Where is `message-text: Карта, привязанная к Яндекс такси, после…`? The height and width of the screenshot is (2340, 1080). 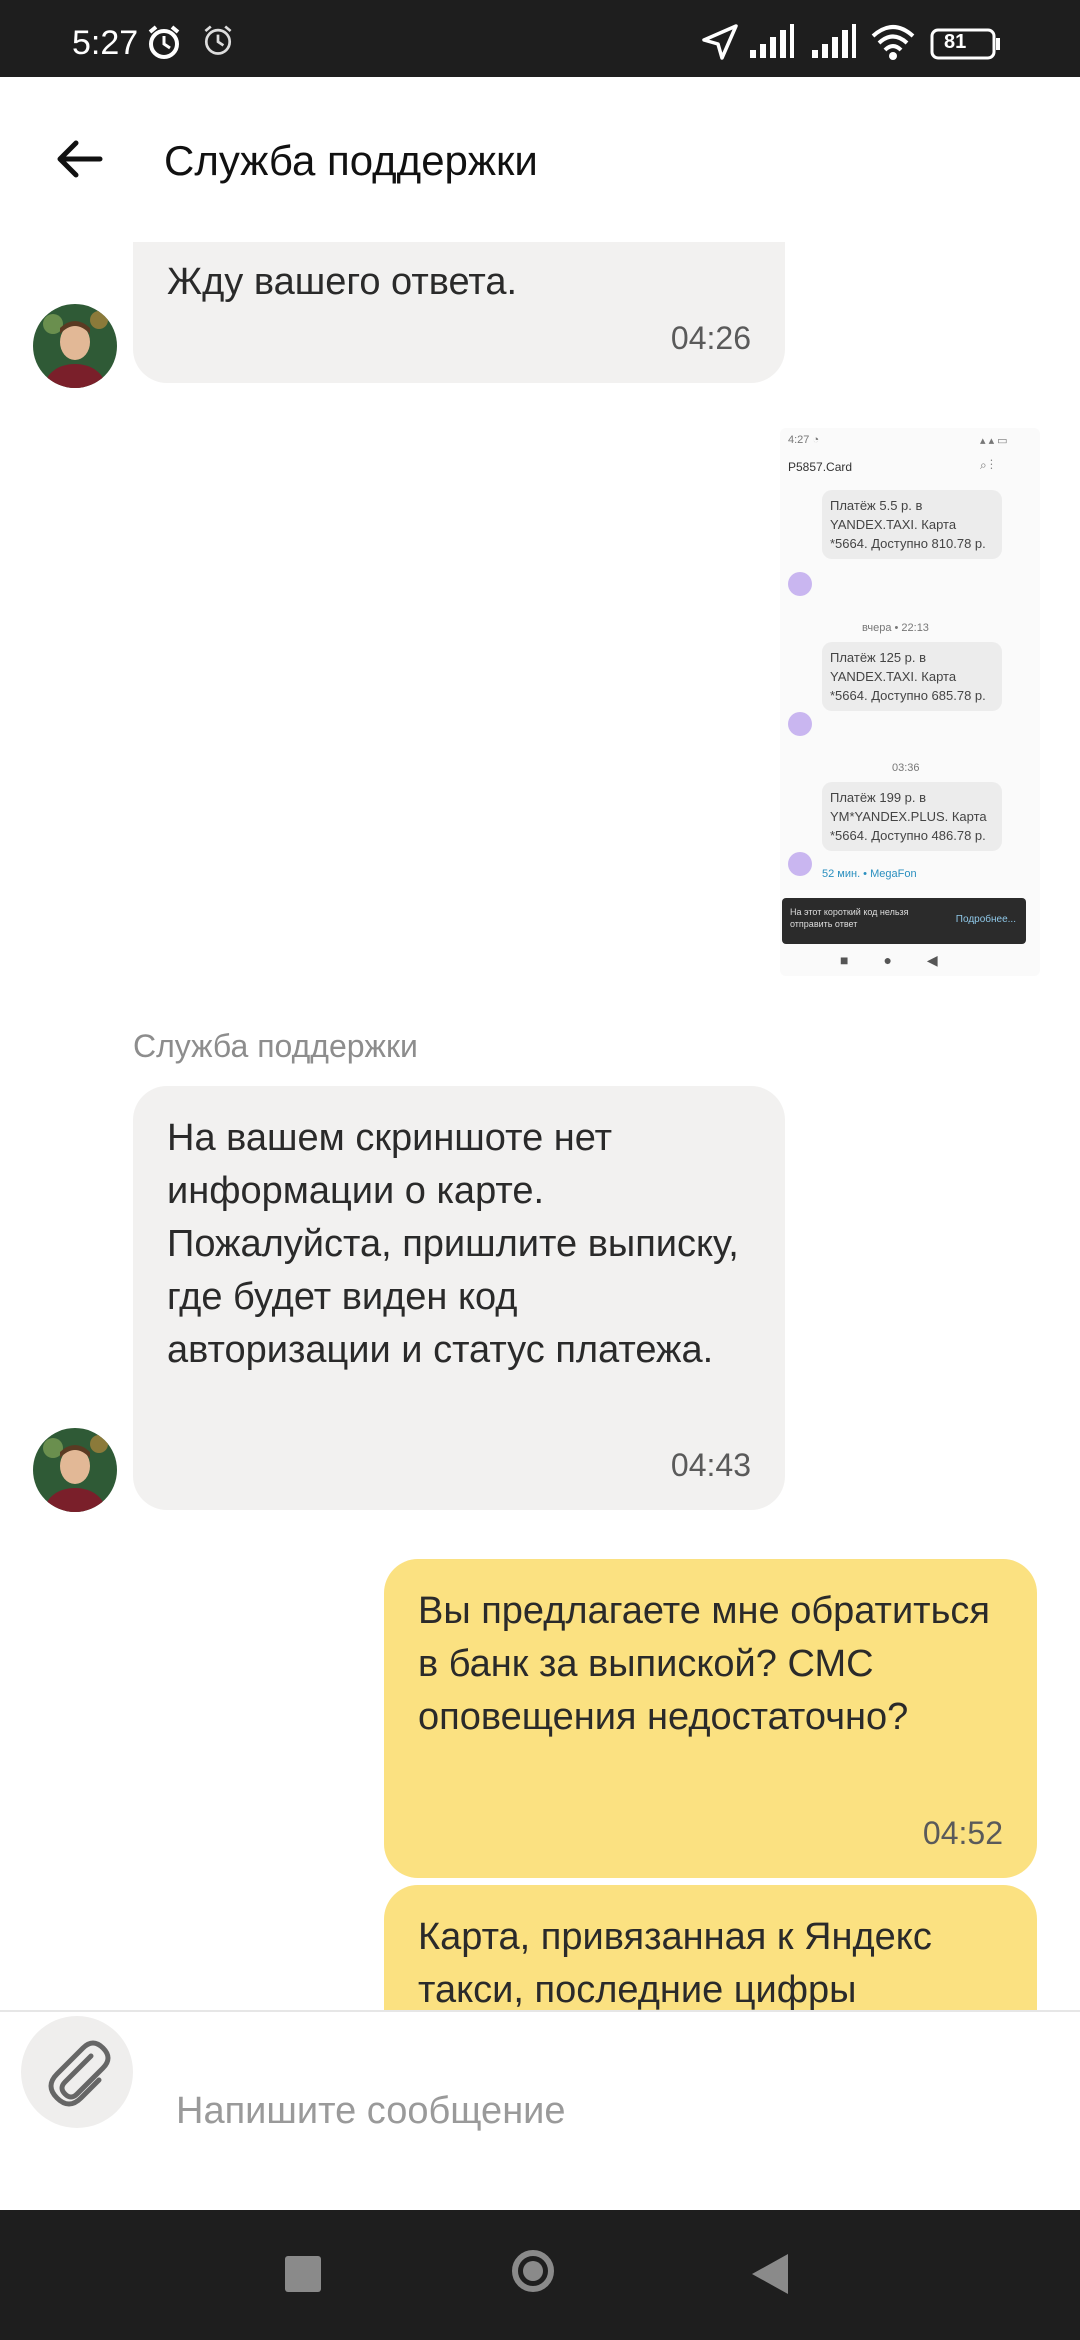
message-text: Карта, привязанная к Яндекс такси, после… is located at coordinates (680, 1963).